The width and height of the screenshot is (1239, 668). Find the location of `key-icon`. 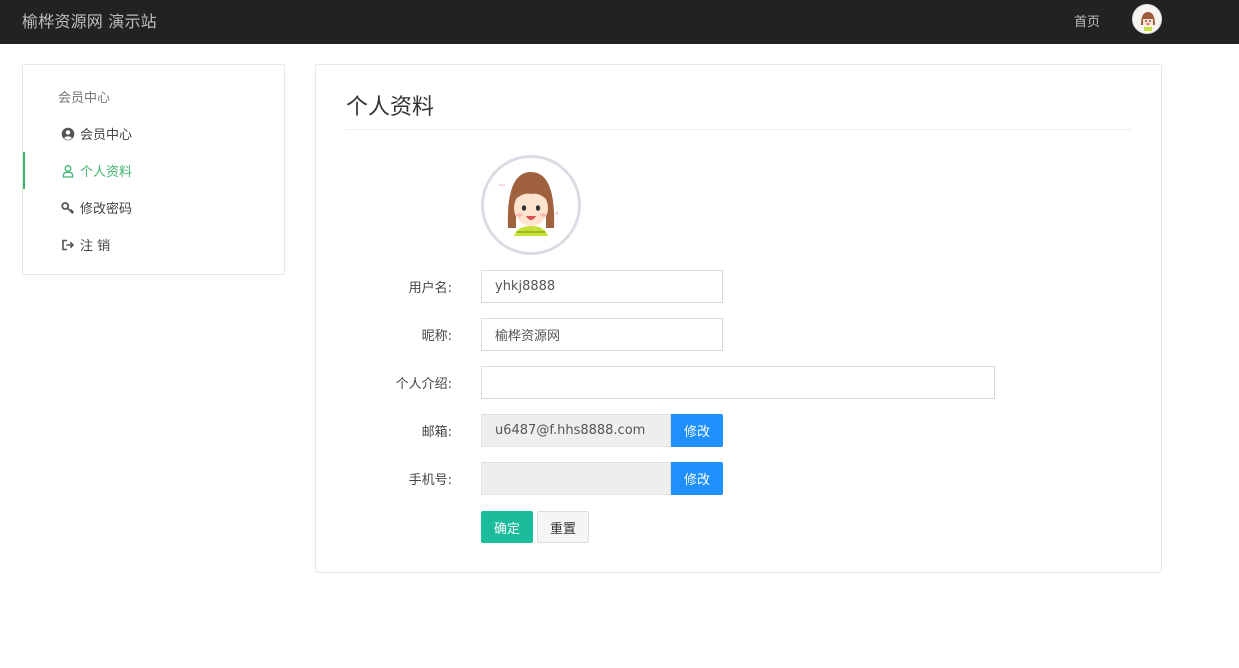

key-icon is located at coordinates (68, 208).